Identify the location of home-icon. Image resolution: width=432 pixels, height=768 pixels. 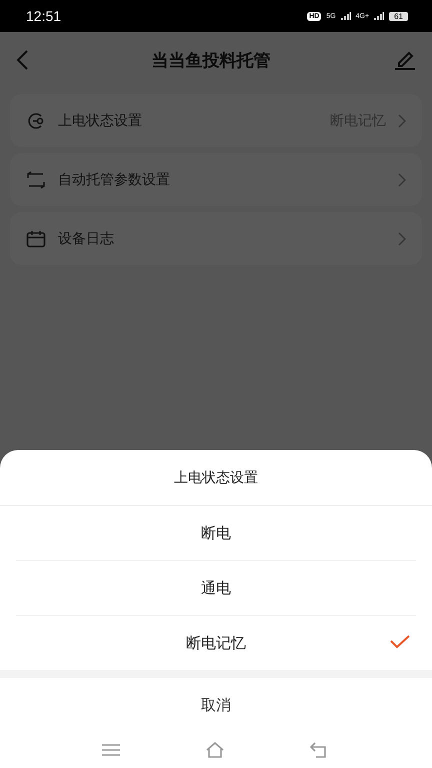
(214, 750).